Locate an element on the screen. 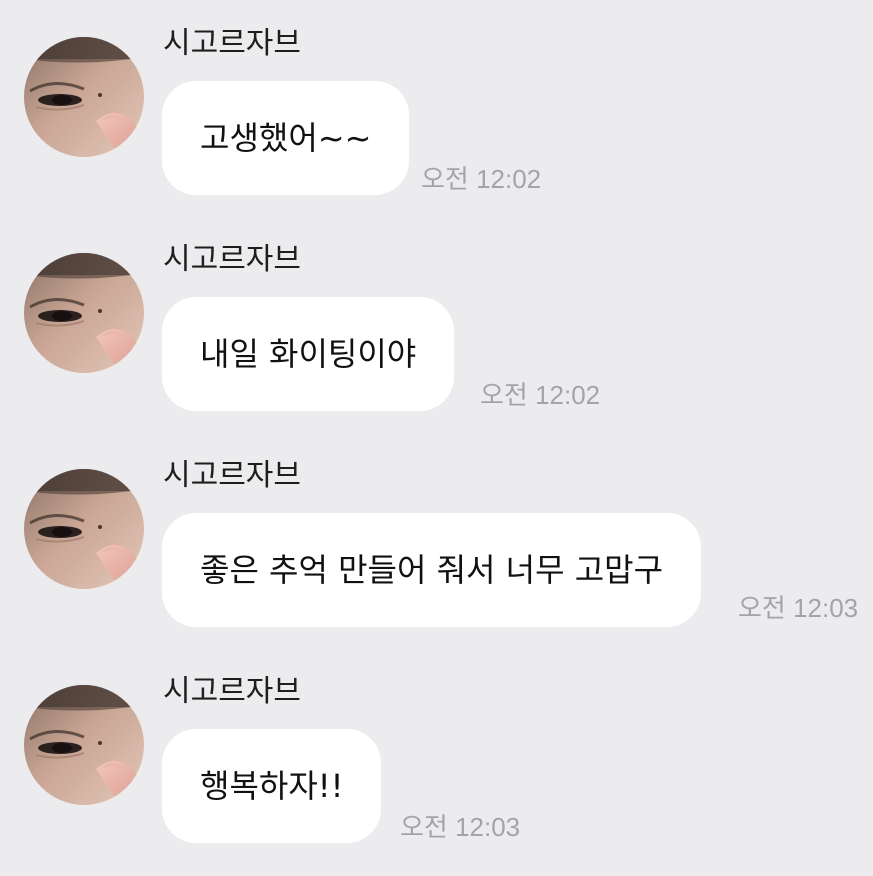 The height and width of the screenshot is (876, 873). message-bubble: 고생했어~~ is located at coordinates (286, 138).